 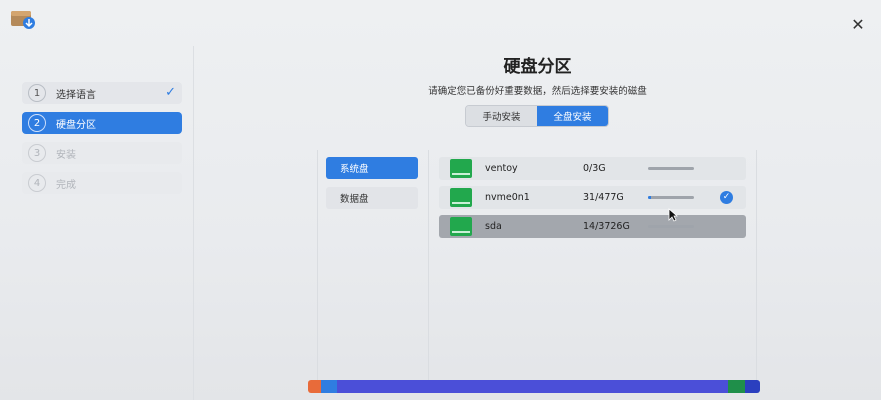 I want to click on disk-name: nvme0n1, so click(x=507, y=197).